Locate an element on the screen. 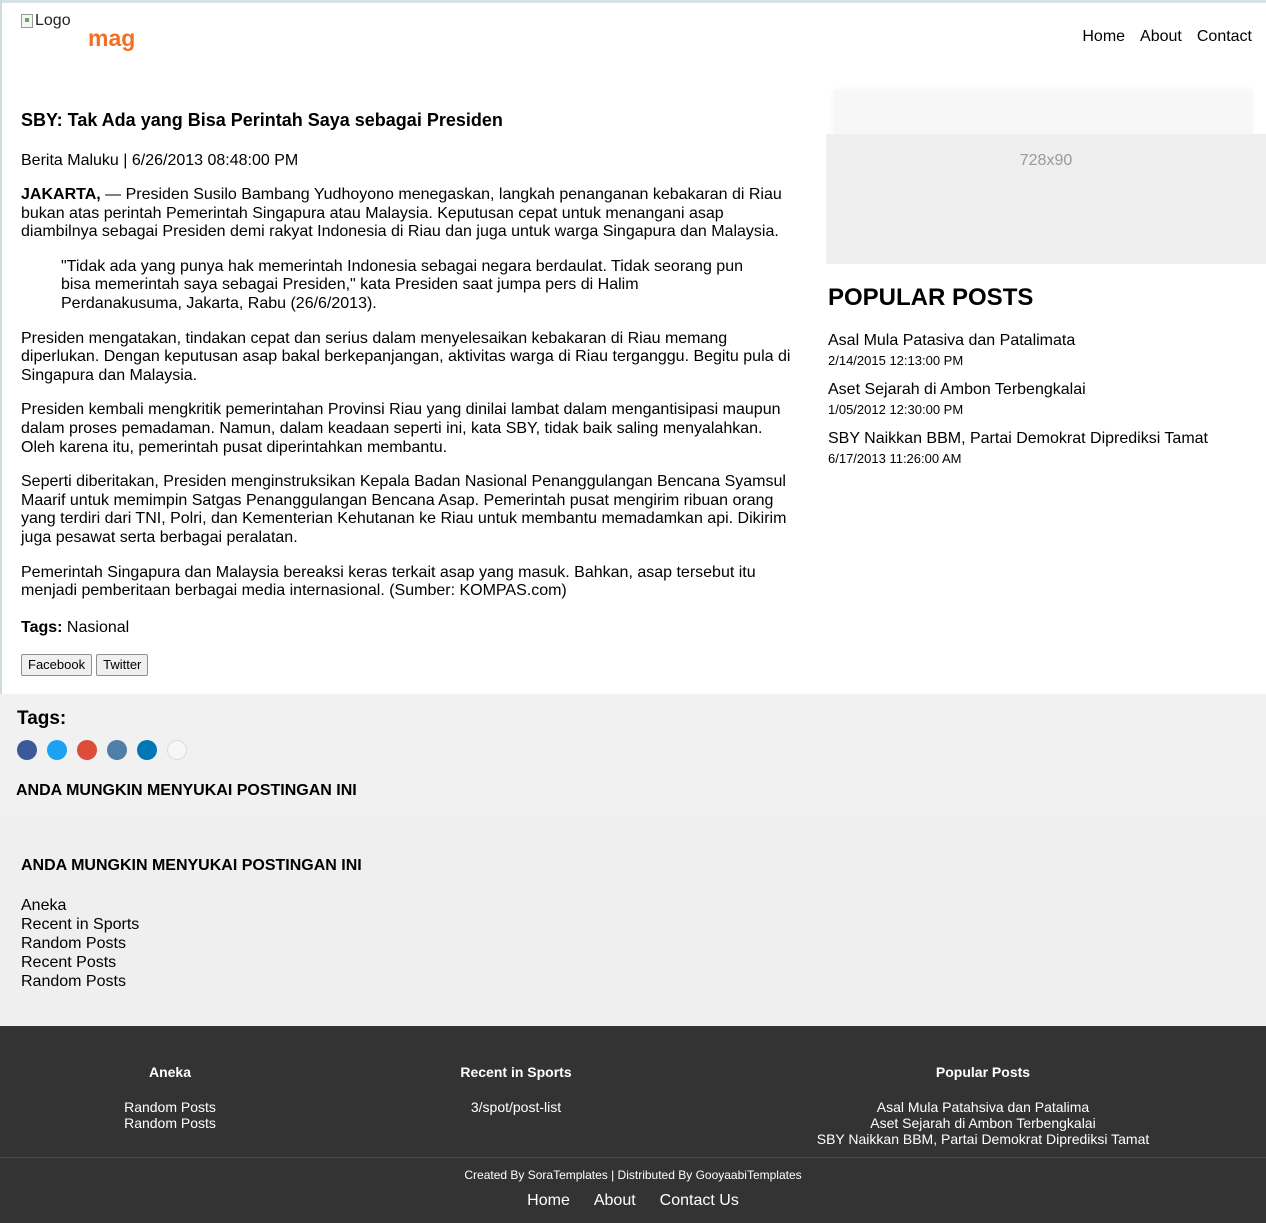 The width and height of the screenshot is (1266, 1223). post-tags: Tags: Nasional is located at coordinates (407, 628).